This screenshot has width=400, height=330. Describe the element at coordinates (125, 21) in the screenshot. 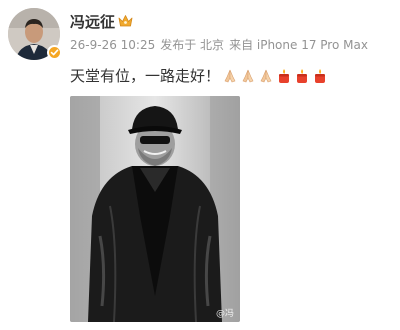

I see `crown-badge-icon` at that location.